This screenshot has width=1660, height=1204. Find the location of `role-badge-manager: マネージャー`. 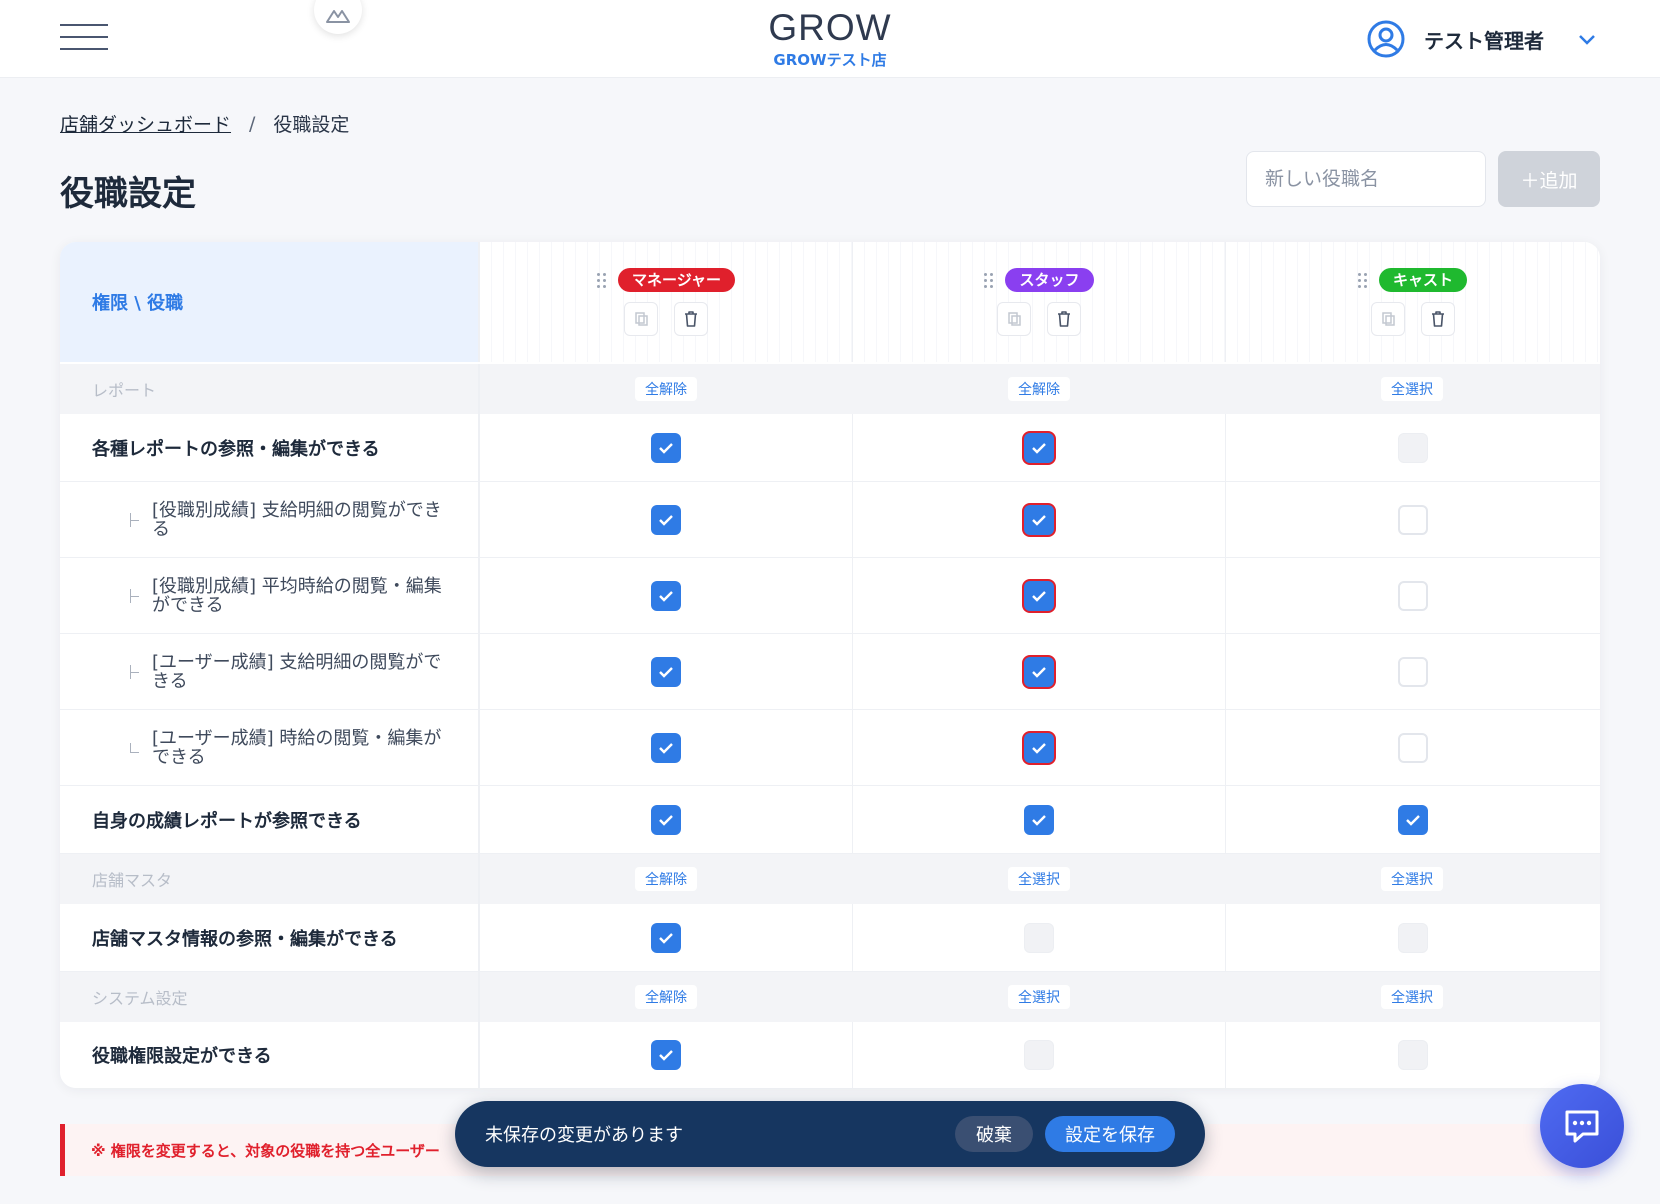

role-badge-manager: マネージャー is located at coordinates (676, 280).